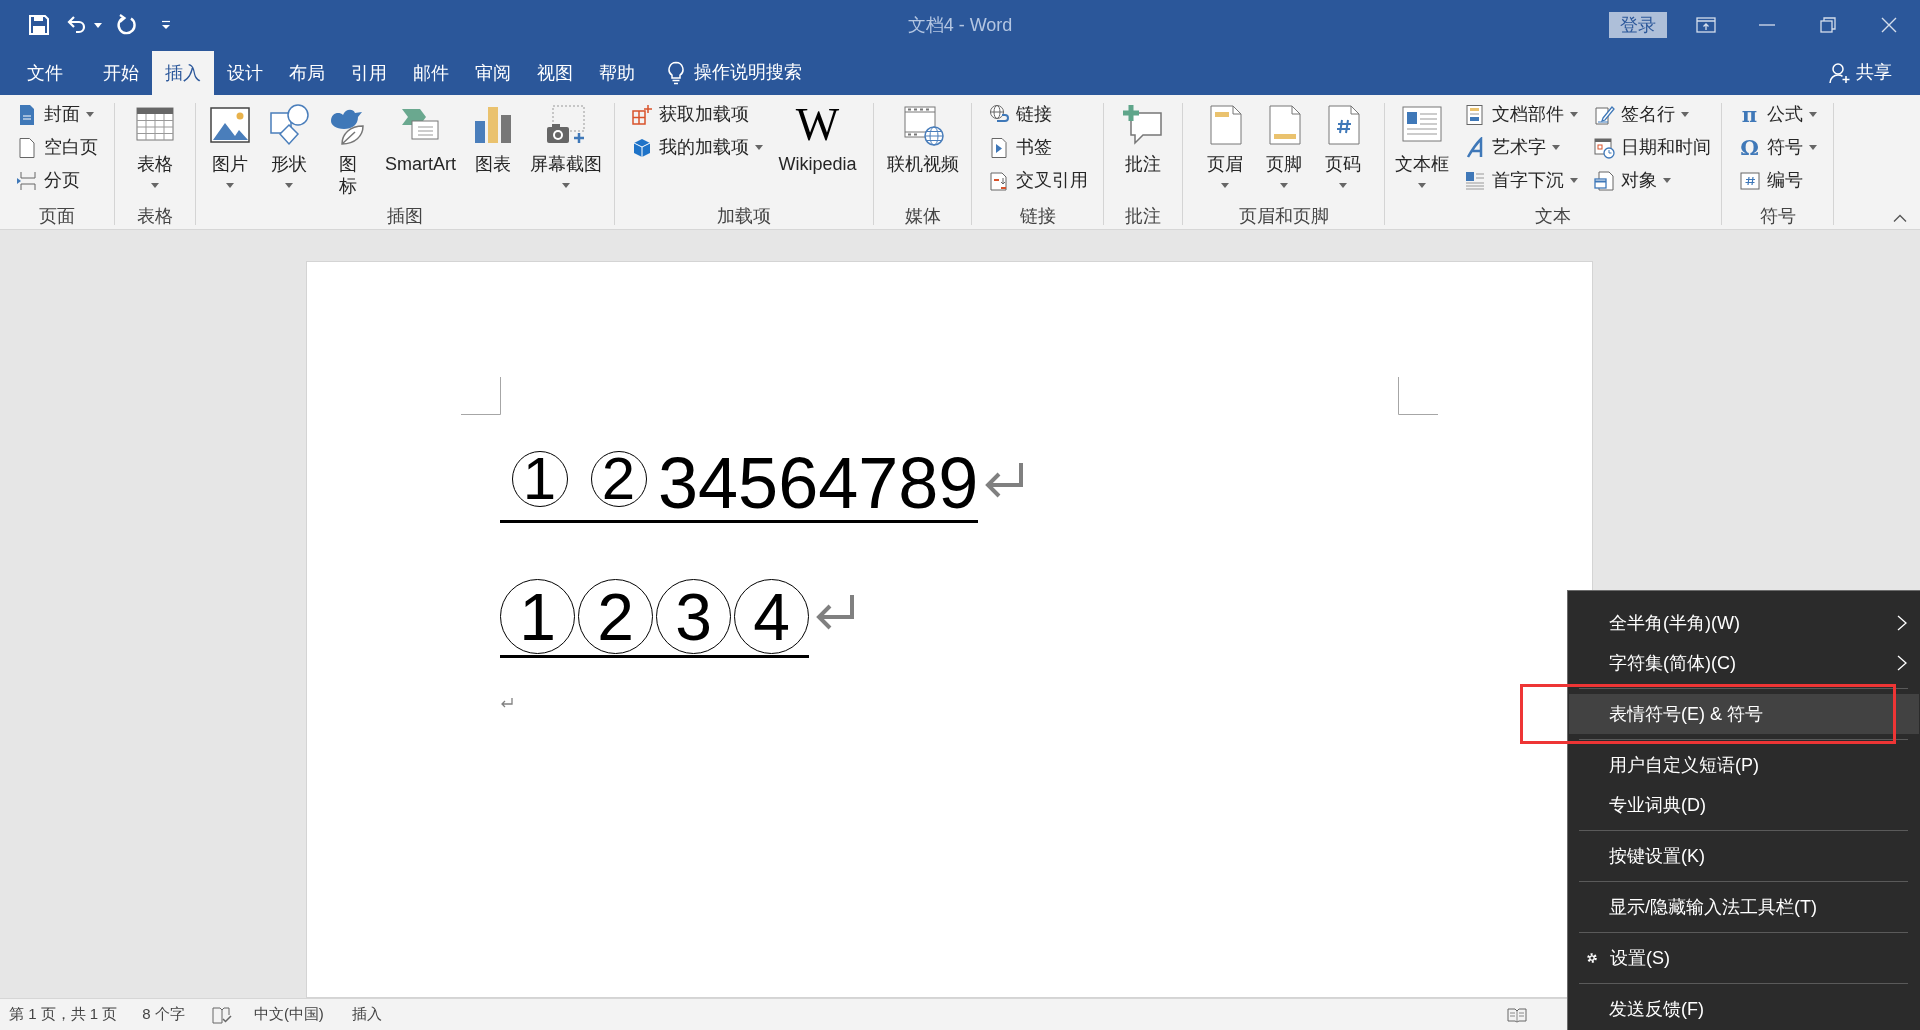 Image resolution: width=1920 pixels, height=1030 pixels. What do you see at coordinates (1143, 125) in the screenshot?
I see `speech-bubble-plus-icon` at bounding box center [1143, 125].